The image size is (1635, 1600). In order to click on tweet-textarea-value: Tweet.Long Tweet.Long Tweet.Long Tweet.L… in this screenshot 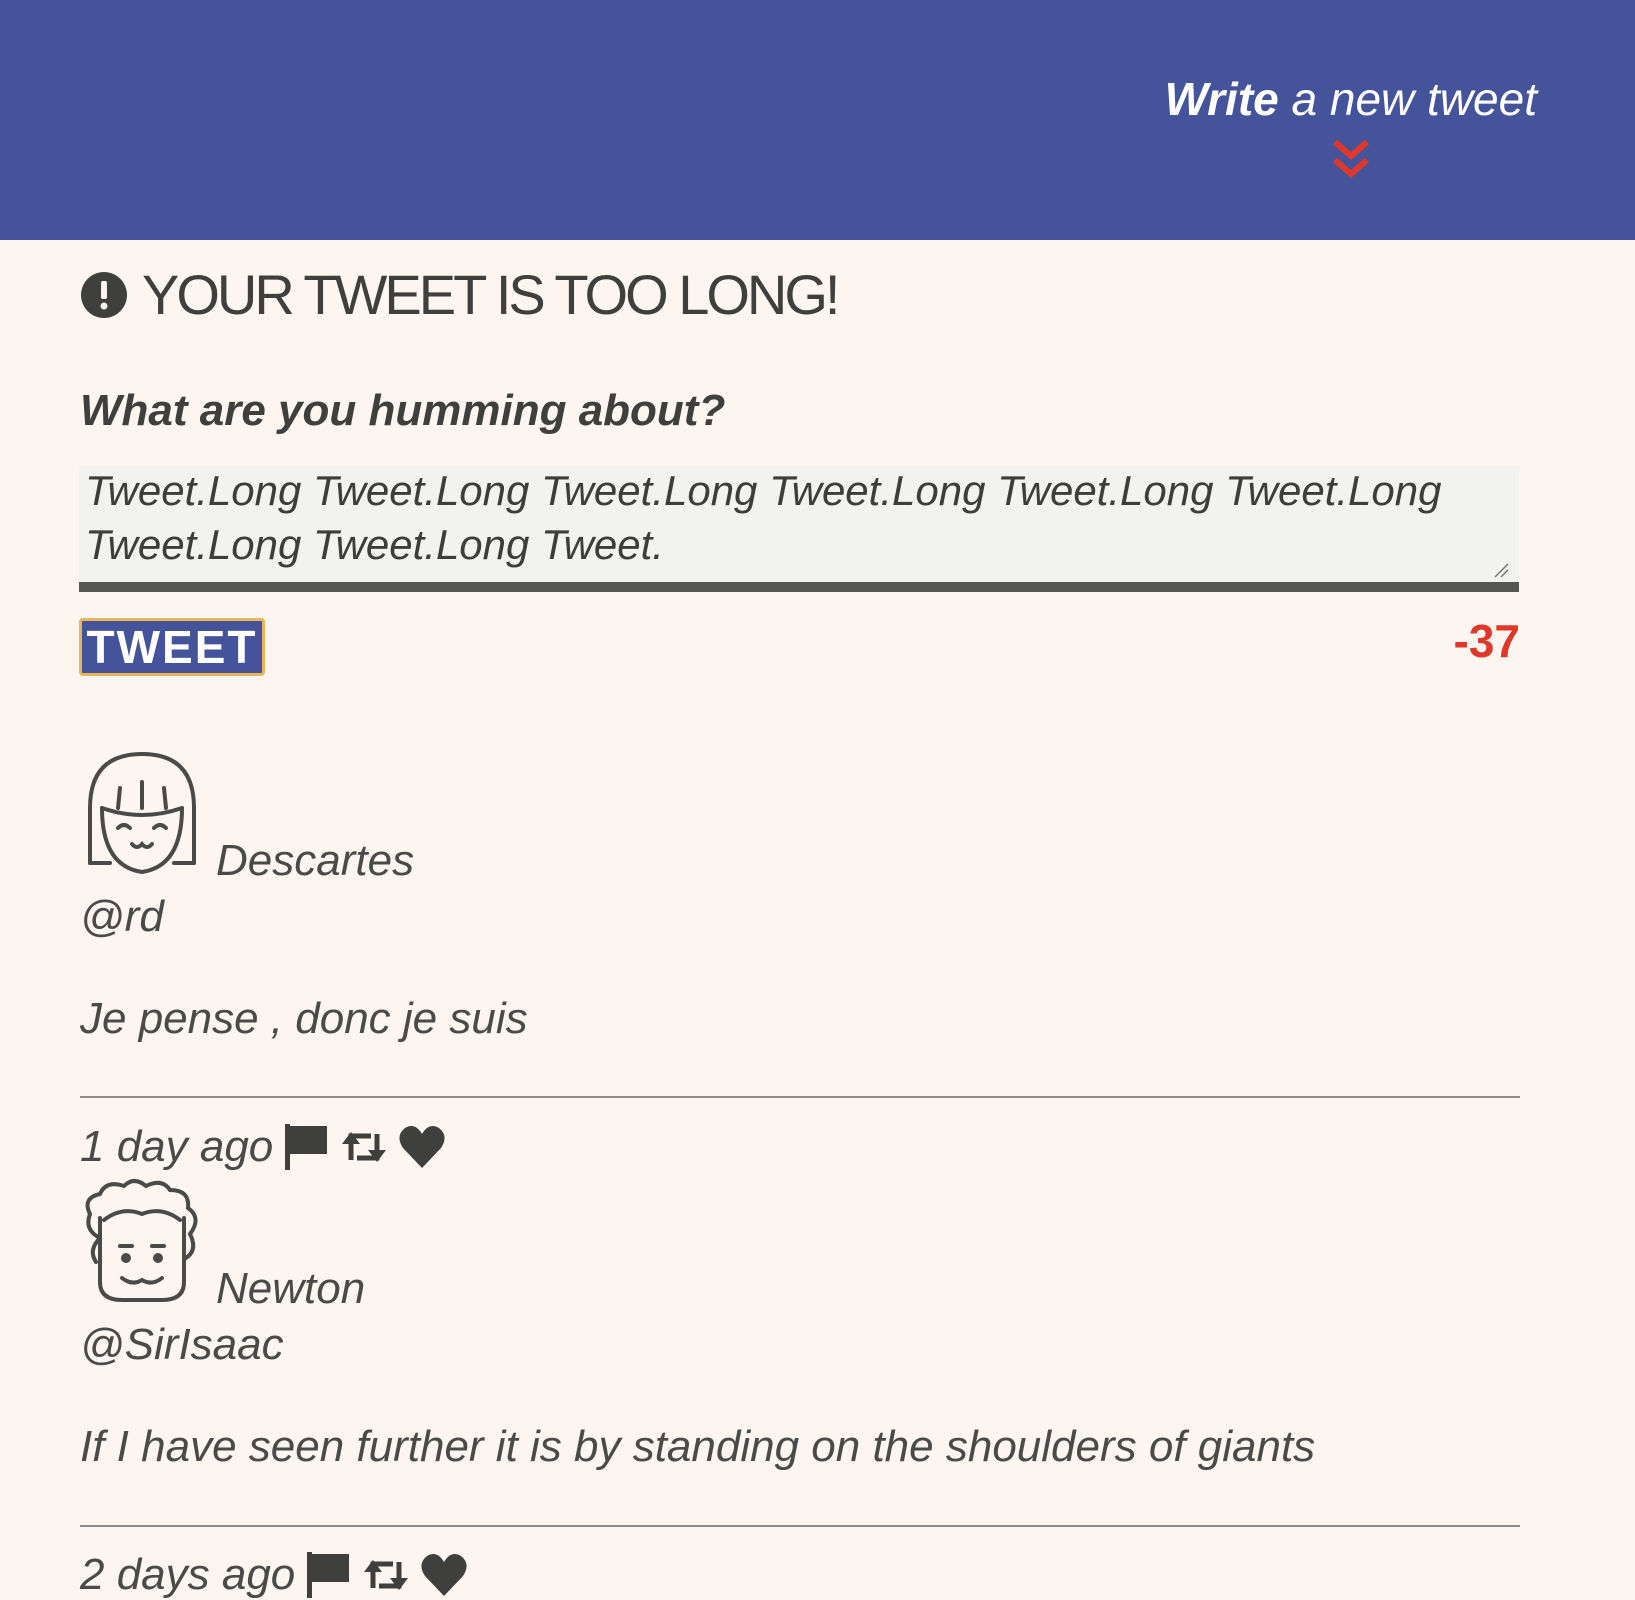, I will do `click(792, 519)`.